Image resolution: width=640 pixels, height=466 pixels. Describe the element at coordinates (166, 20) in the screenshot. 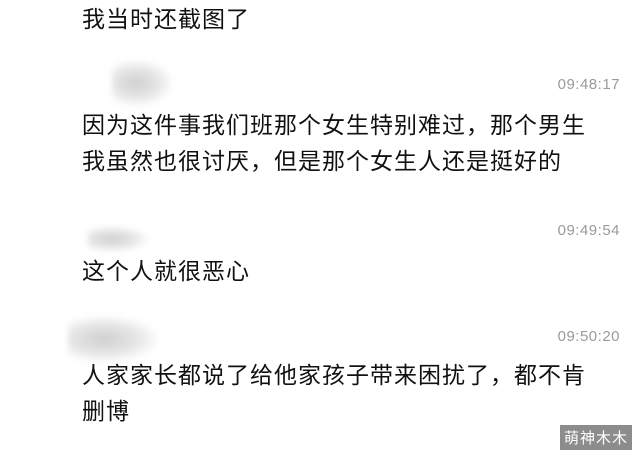

I see `message-text: 我当时还截图了` at that location.